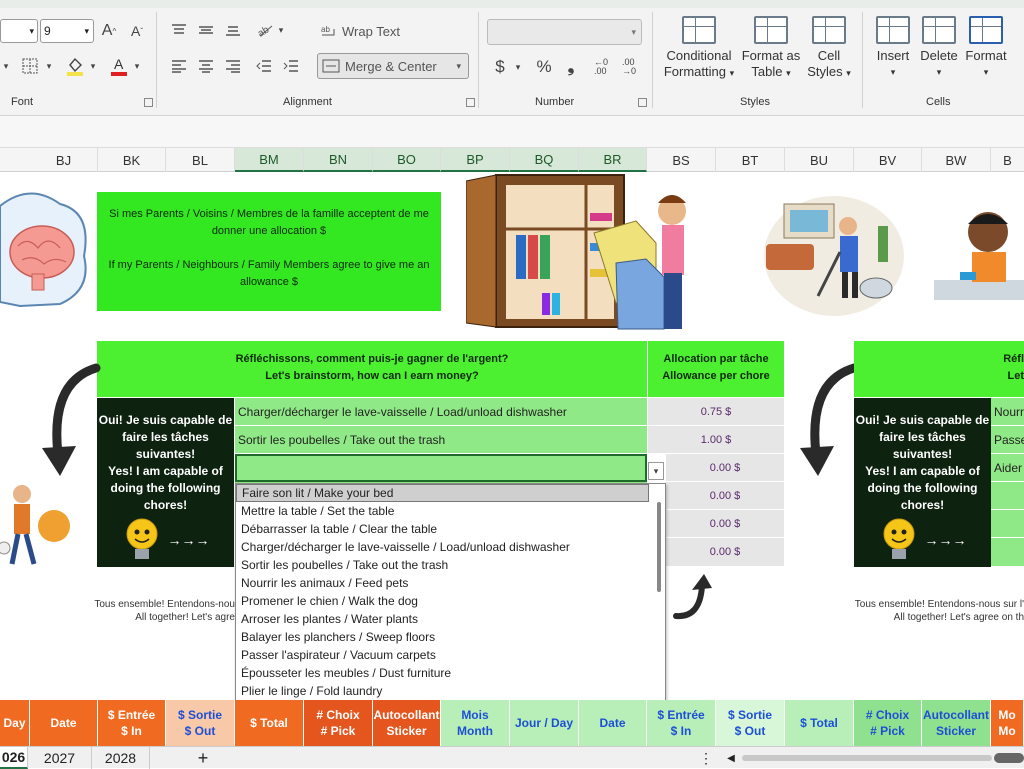  Describe the element at coordinates (716, 412) in the screenshot. I see `allowance-amount: 0.75 $` at that location.